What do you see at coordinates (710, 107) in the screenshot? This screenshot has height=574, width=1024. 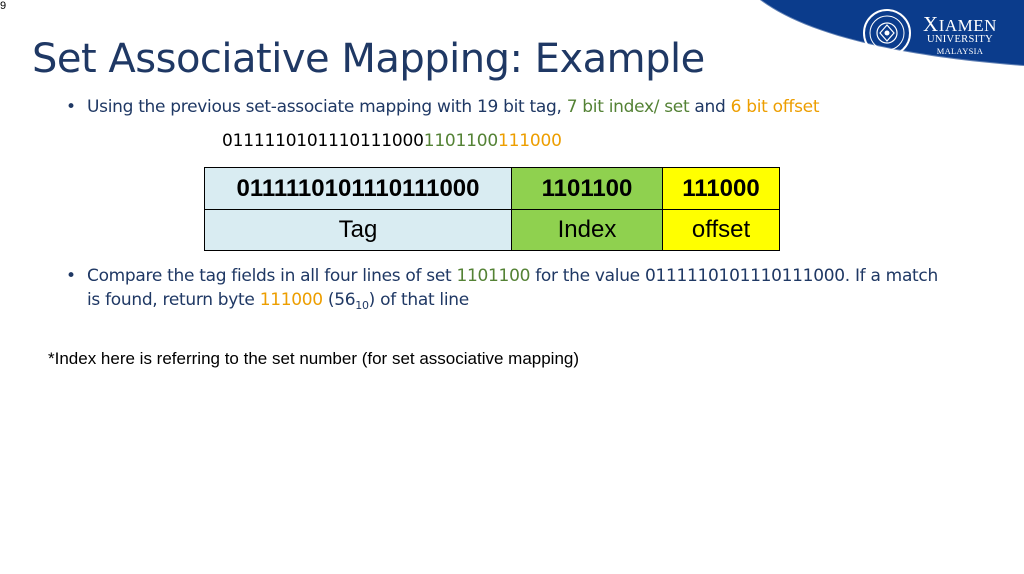 I see `bullet1-sep2: and` at bounding box center [710, 107].